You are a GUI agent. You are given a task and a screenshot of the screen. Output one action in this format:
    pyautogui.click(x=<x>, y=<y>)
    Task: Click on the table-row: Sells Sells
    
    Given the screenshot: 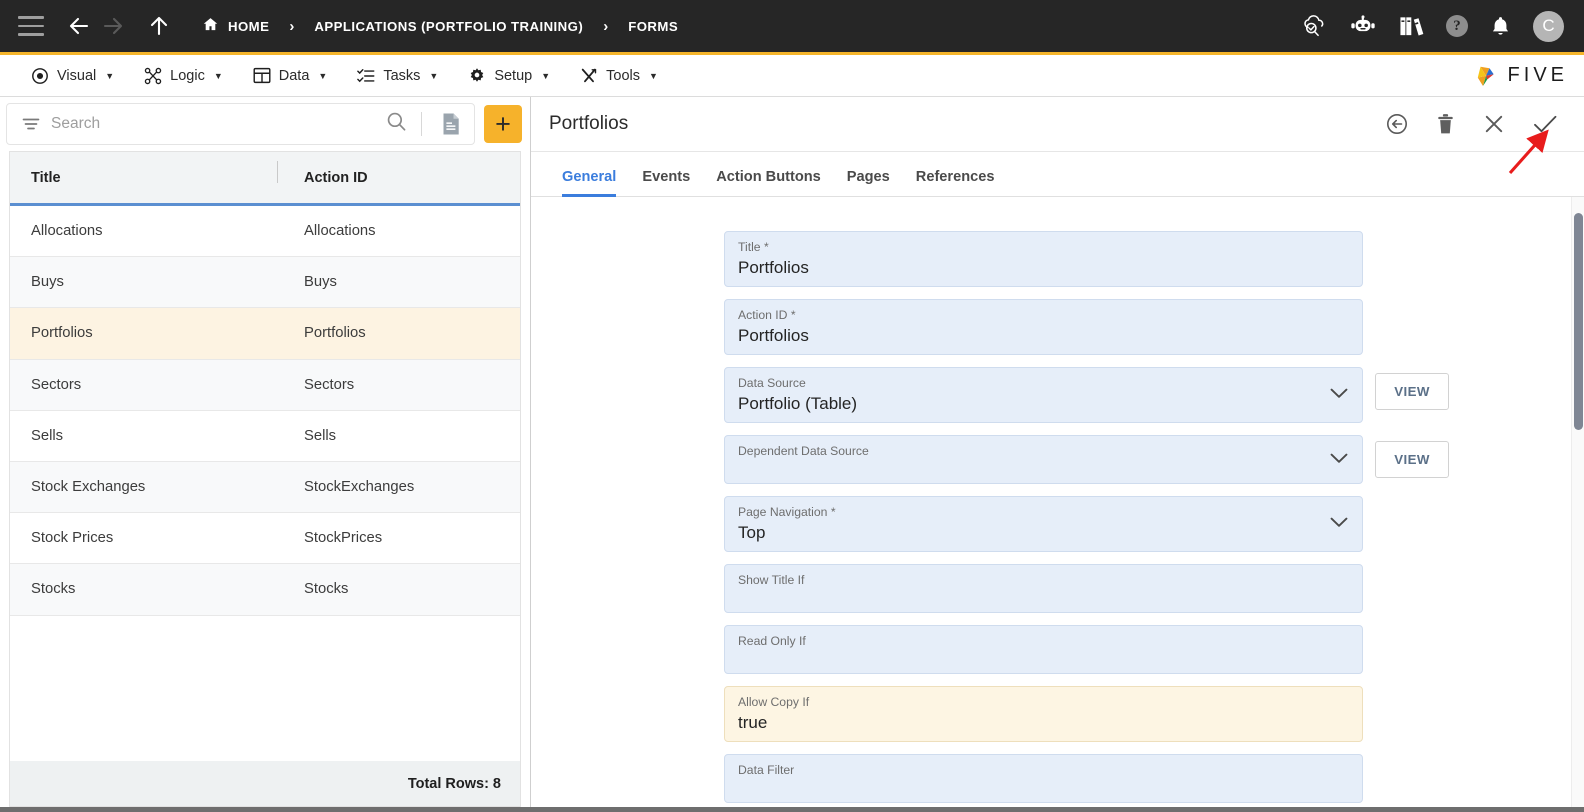 What is the action you would take?
    pyautogui.click(x=265, y=436)
    